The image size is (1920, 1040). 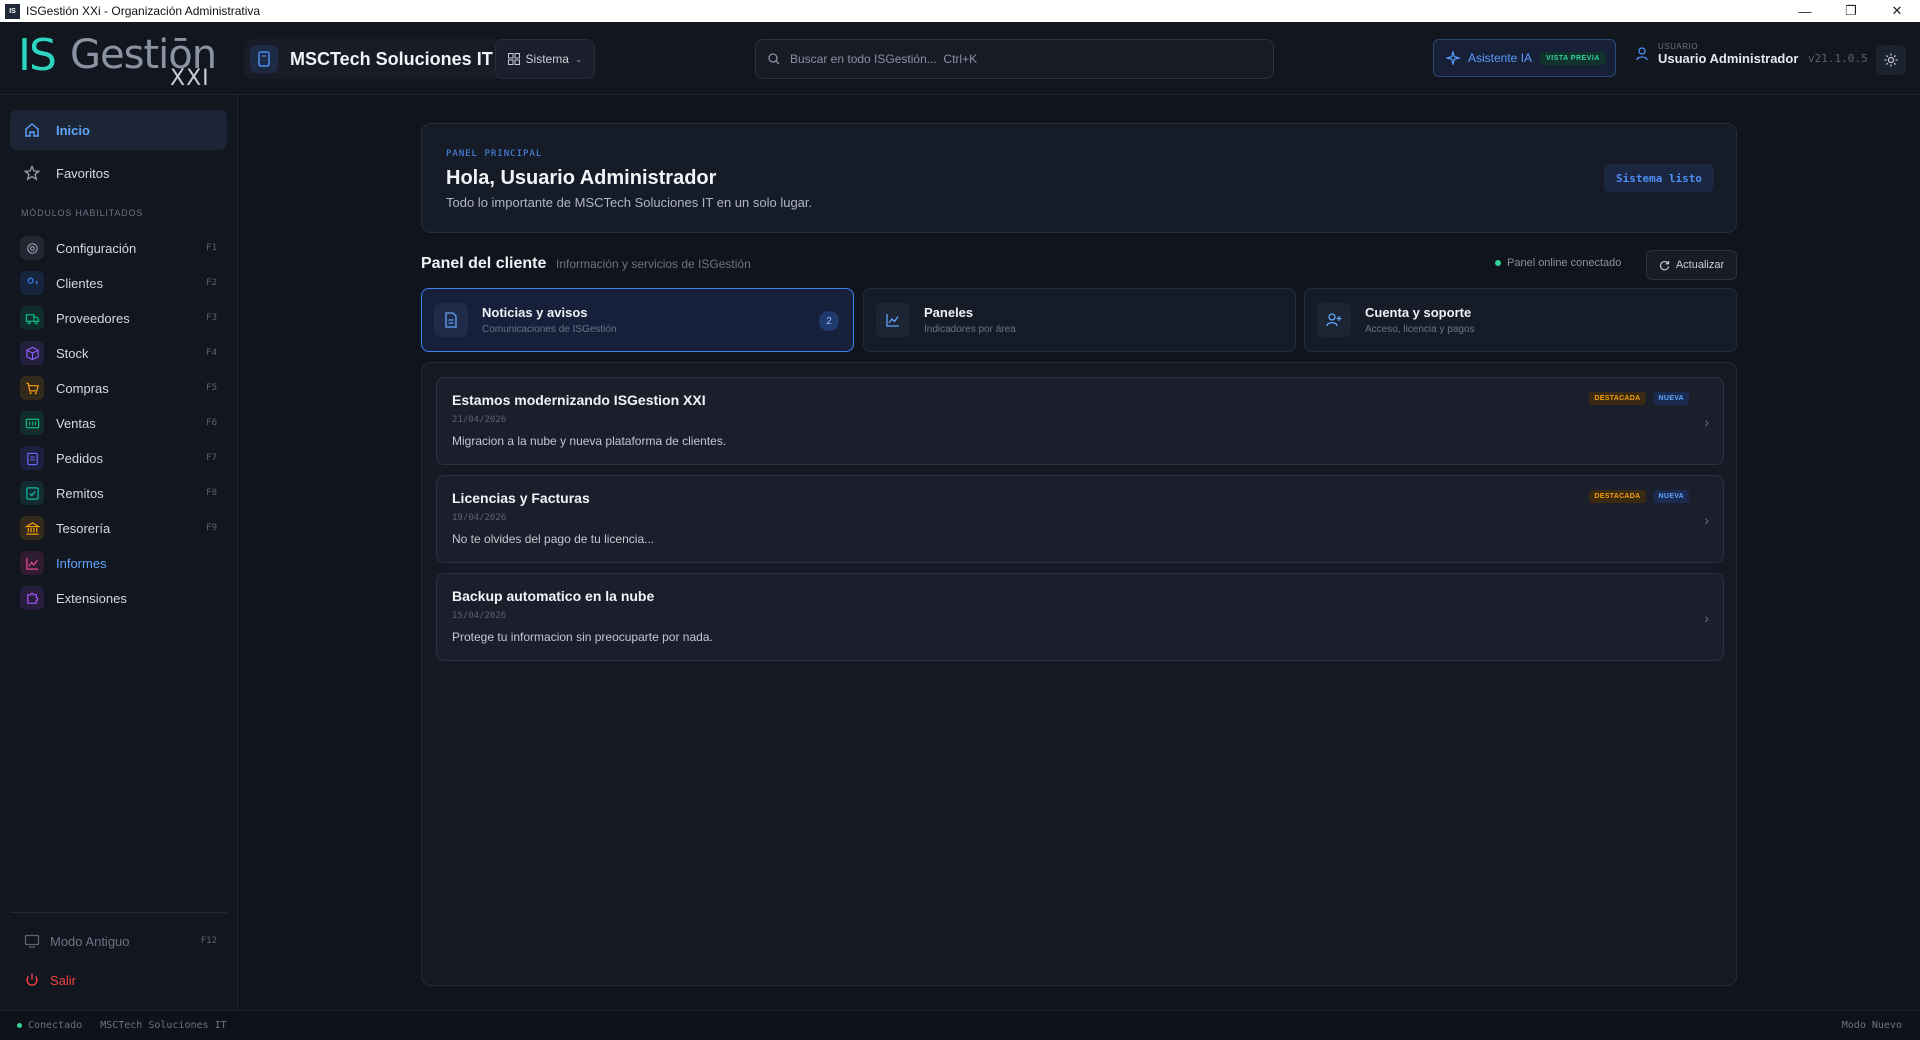 I want to click on sidebar-item-label: Proveedores, so click(x=93, y=318).